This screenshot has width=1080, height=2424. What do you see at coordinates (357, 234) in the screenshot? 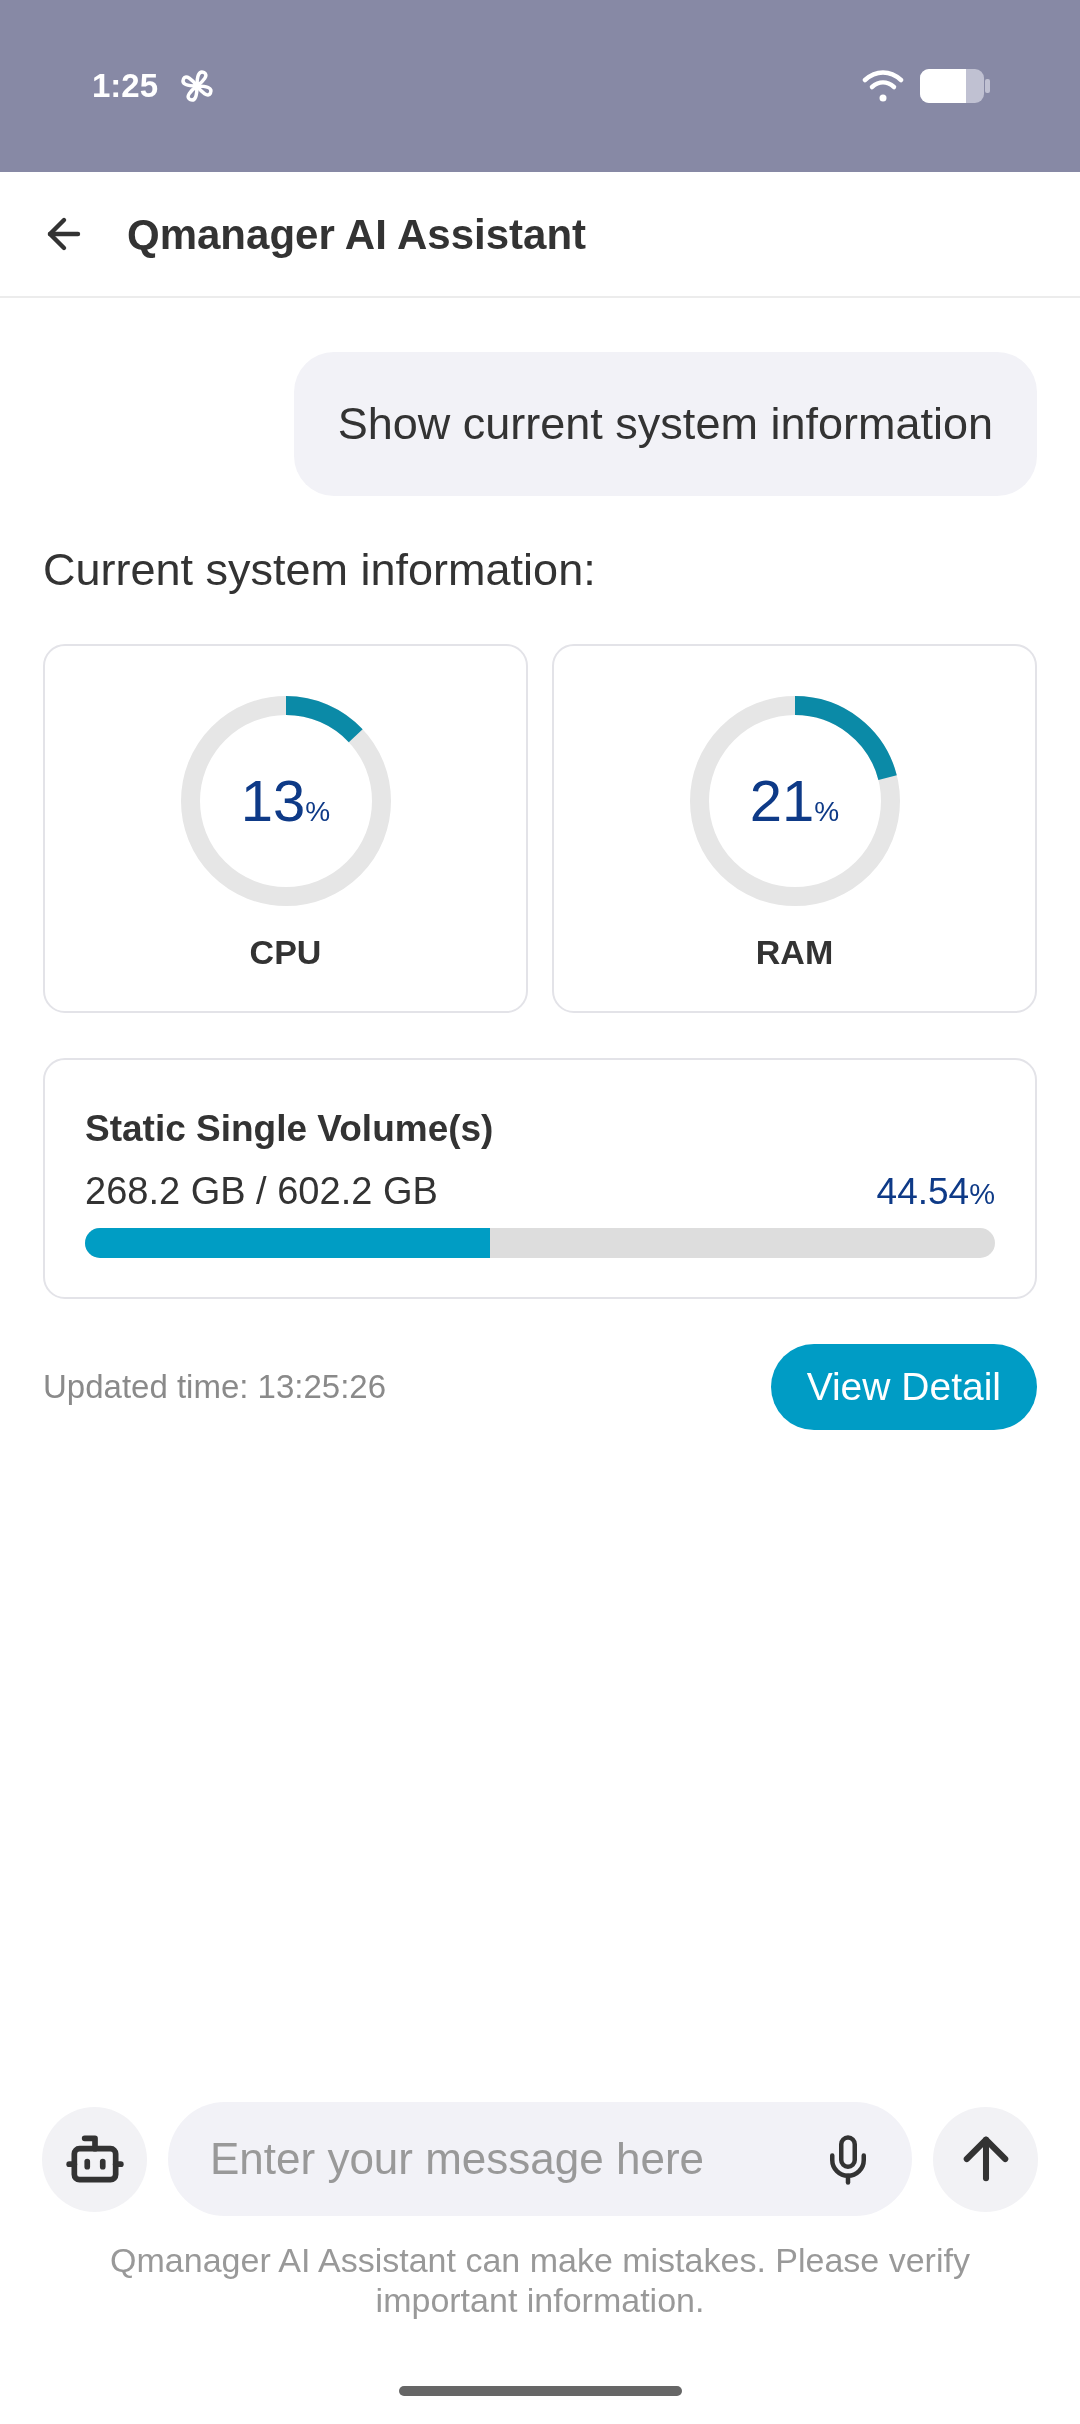
I see `header-title: Qmanager AI Assistant` at bounding box center [357, 234].